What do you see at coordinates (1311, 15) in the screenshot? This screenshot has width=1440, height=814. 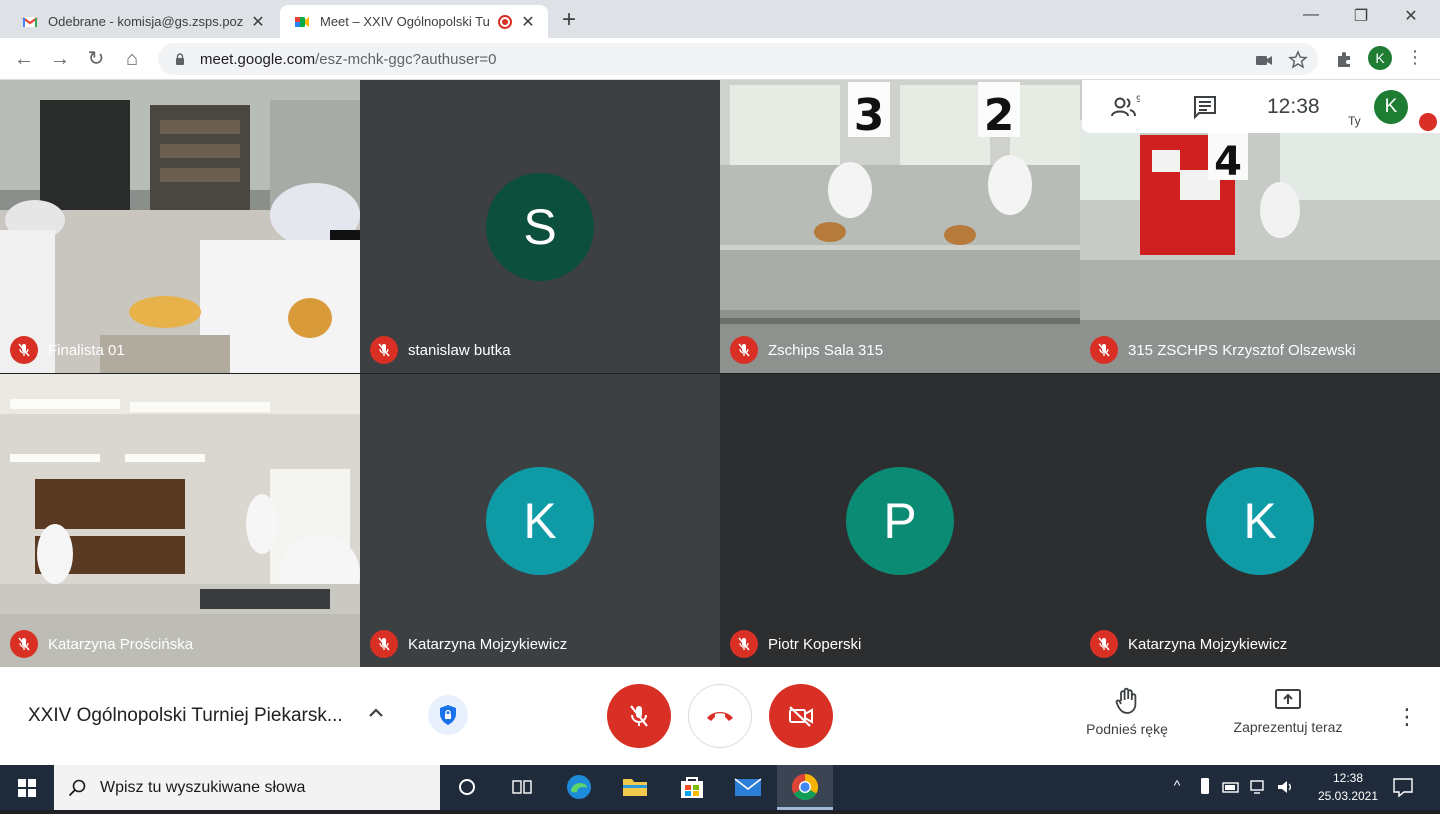 I see `minimize-icon: —` at bounding box center [1311, 15].